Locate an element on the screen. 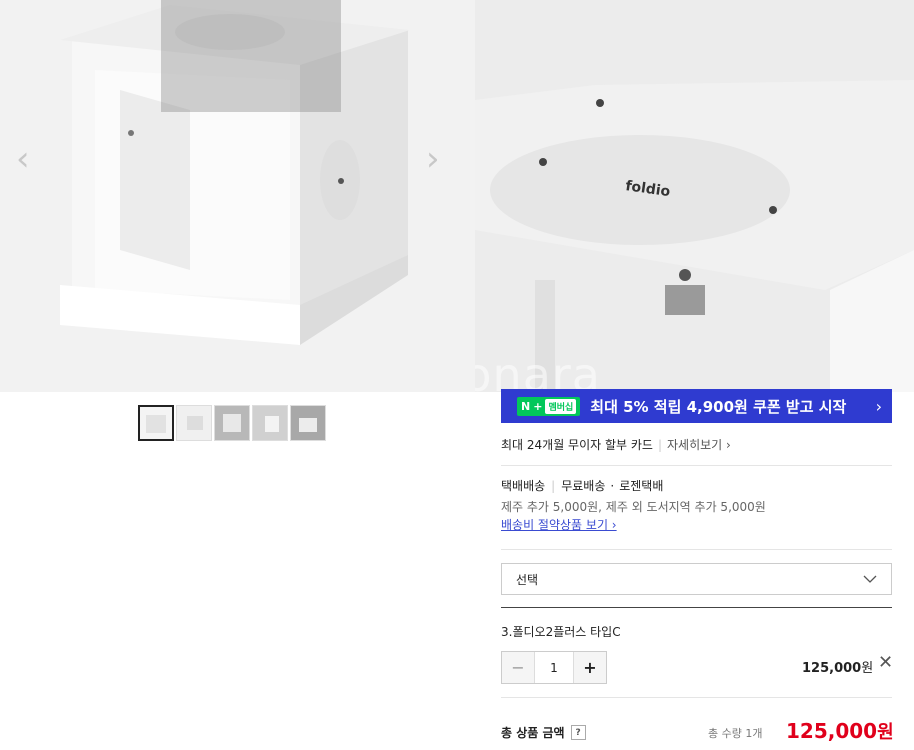 Image resolution: width=914 pixels, height=750 pixels. option-select-value: 선택 is located at coordinates (527, 579).